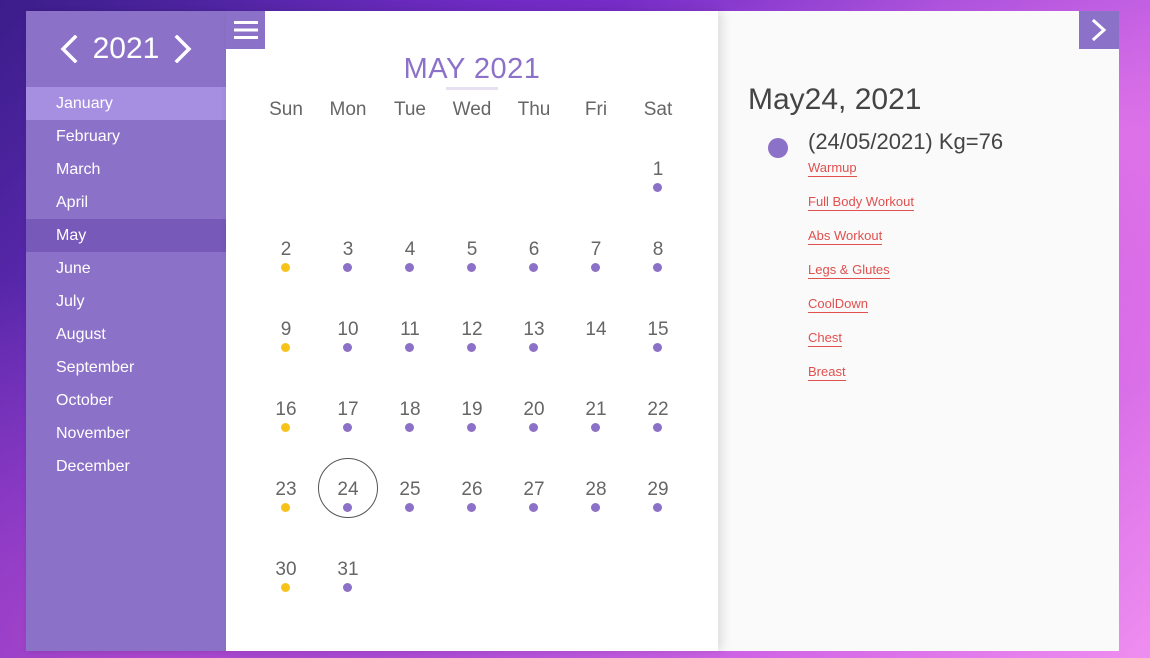 This screenshot has height=658, width=1150. What do you see at coordinates (658, 199) in the screenshot?
I see `day-cell-1: 1` at bounding box center [658, 199].